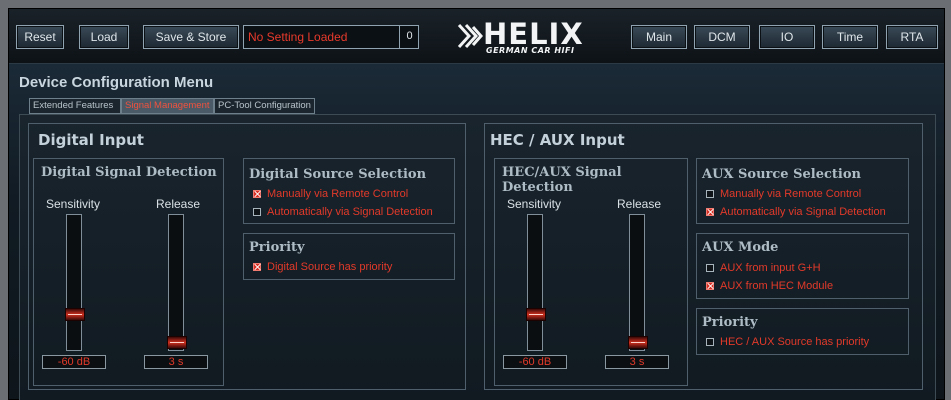 Image resolution: width=951 pixels, height=400 pixels. Describe the element at coordinates (277, 247) in the screenshot. I see `digital-priority-title: Priority` at that location.